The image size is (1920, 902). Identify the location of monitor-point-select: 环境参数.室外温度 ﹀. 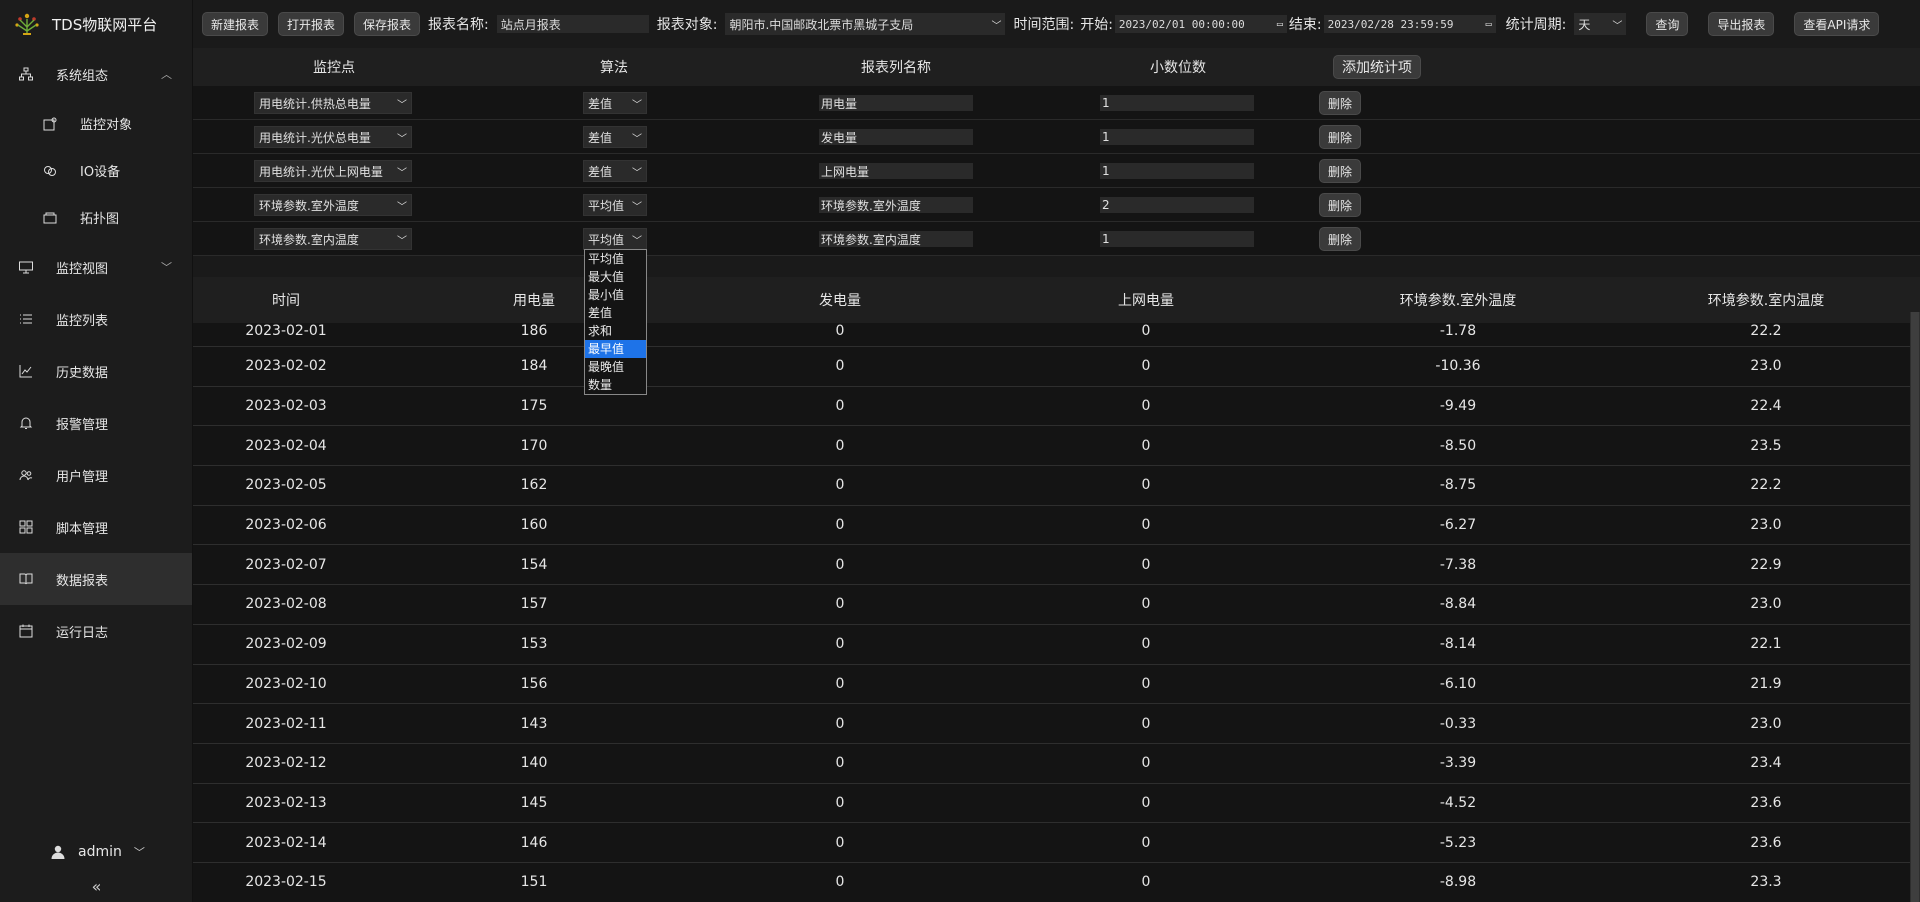
(333, 205).